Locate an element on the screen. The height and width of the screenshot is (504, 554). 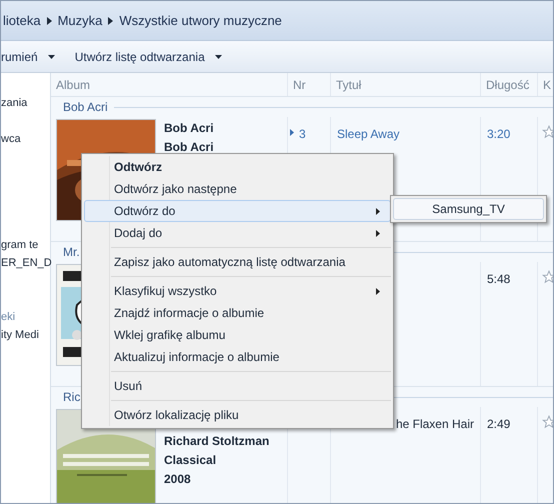
group-header: Ric is located at coordinates (71, 397).